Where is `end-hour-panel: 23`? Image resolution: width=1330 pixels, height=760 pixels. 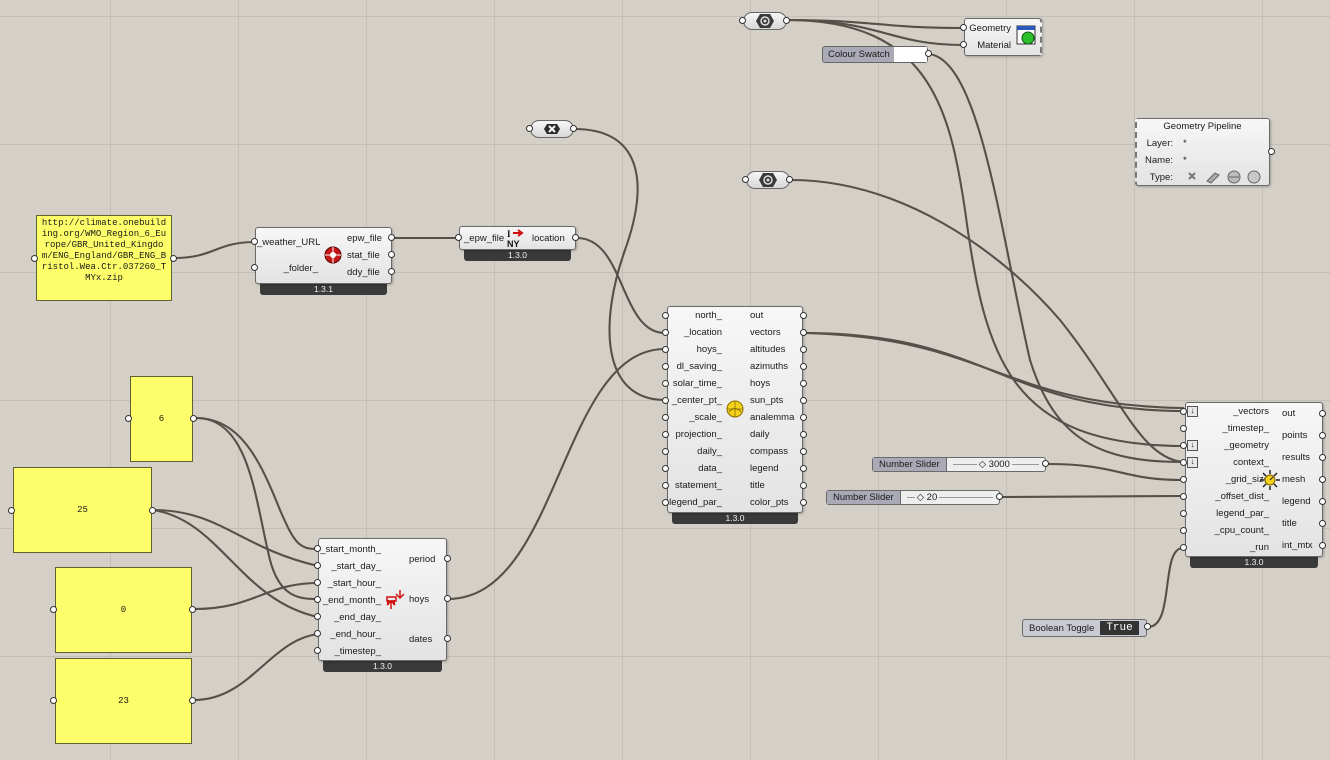
end-hour-panel: 23 is located at coordinates (123, 701).